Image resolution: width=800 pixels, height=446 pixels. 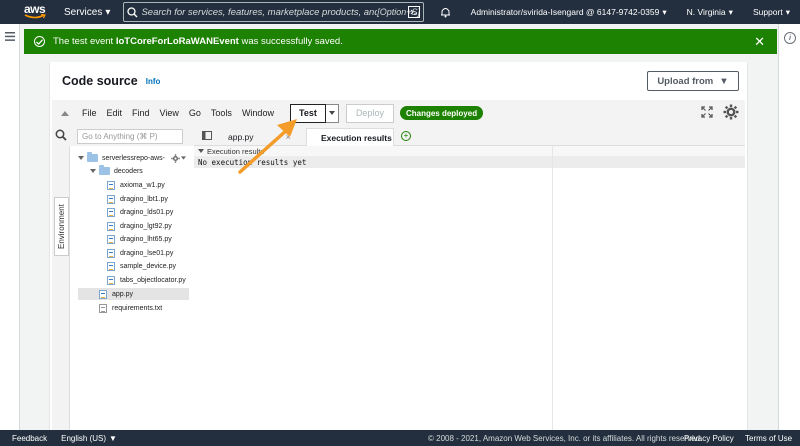 I want to click on tree-file: axioma_w1.py, so click(x=136, y=185).